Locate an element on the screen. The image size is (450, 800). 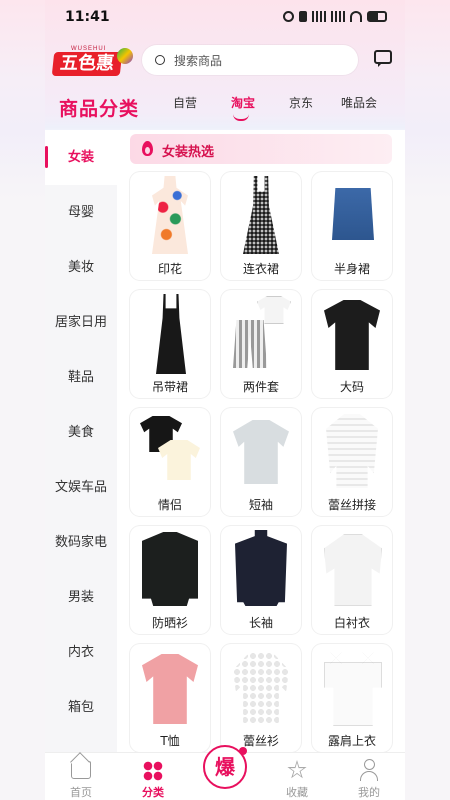
product-lace-patch: 蕾丝拼接 is located at coordinates (352, 462).